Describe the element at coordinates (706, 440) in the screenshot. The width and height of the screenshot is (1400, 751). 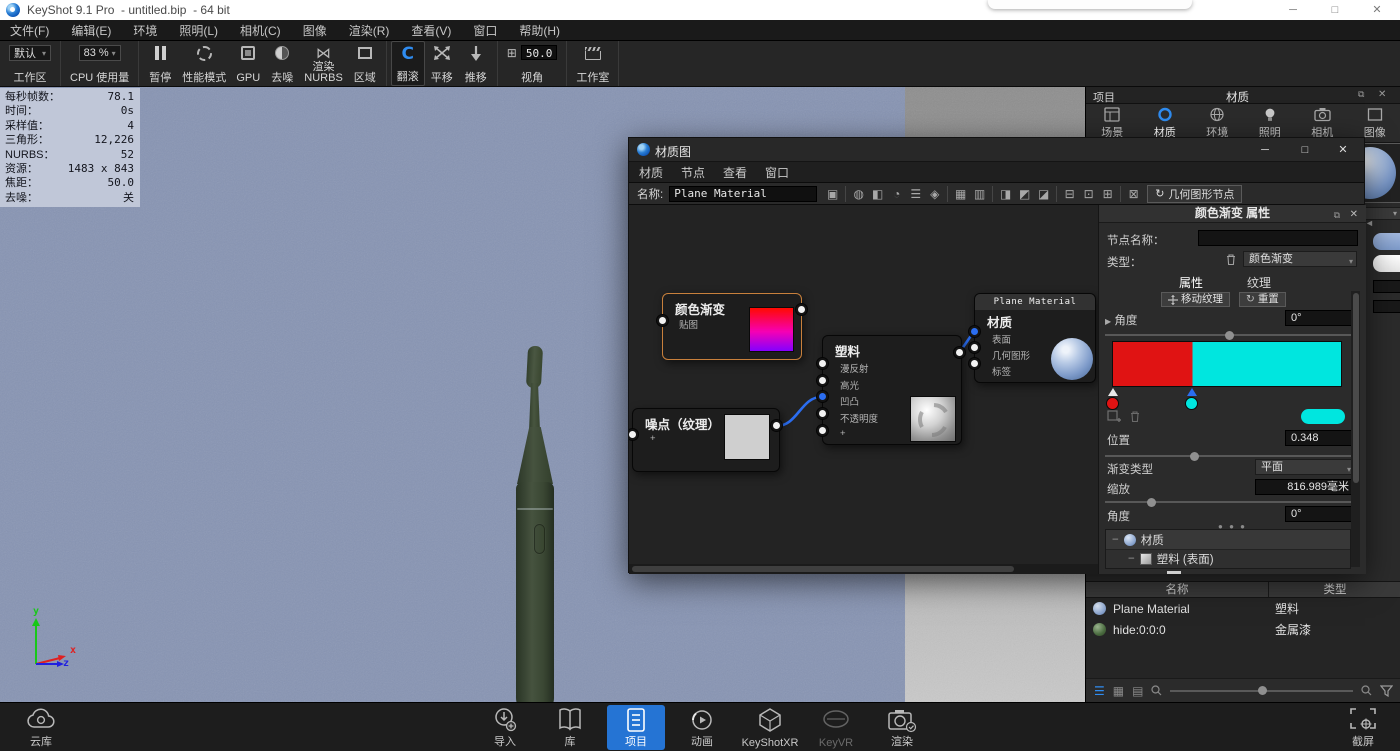
I see `node-noise-texture: 噪点（纹理） +` at that location.